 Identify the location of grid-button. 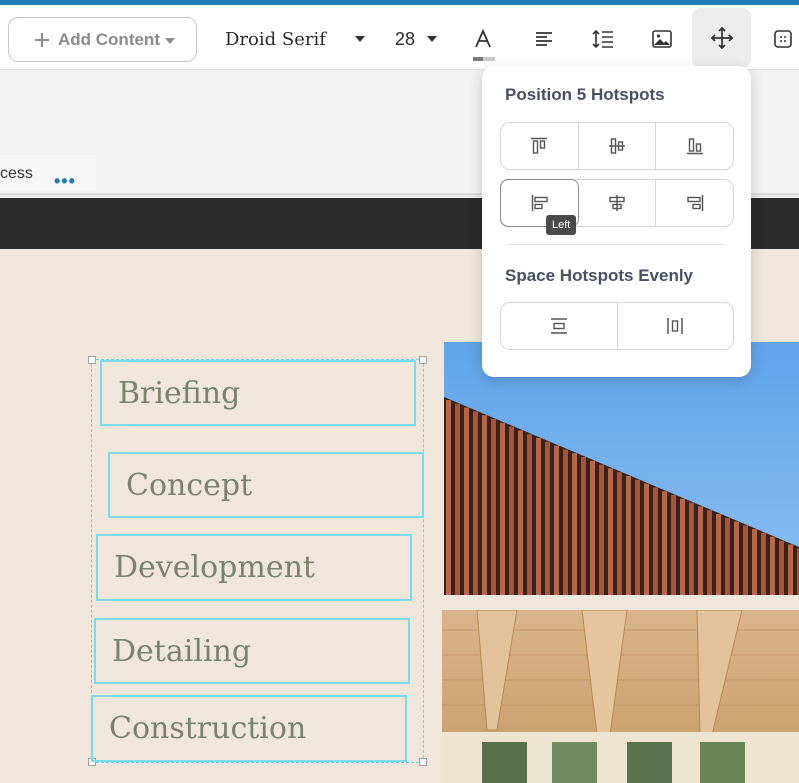
(780, 39).